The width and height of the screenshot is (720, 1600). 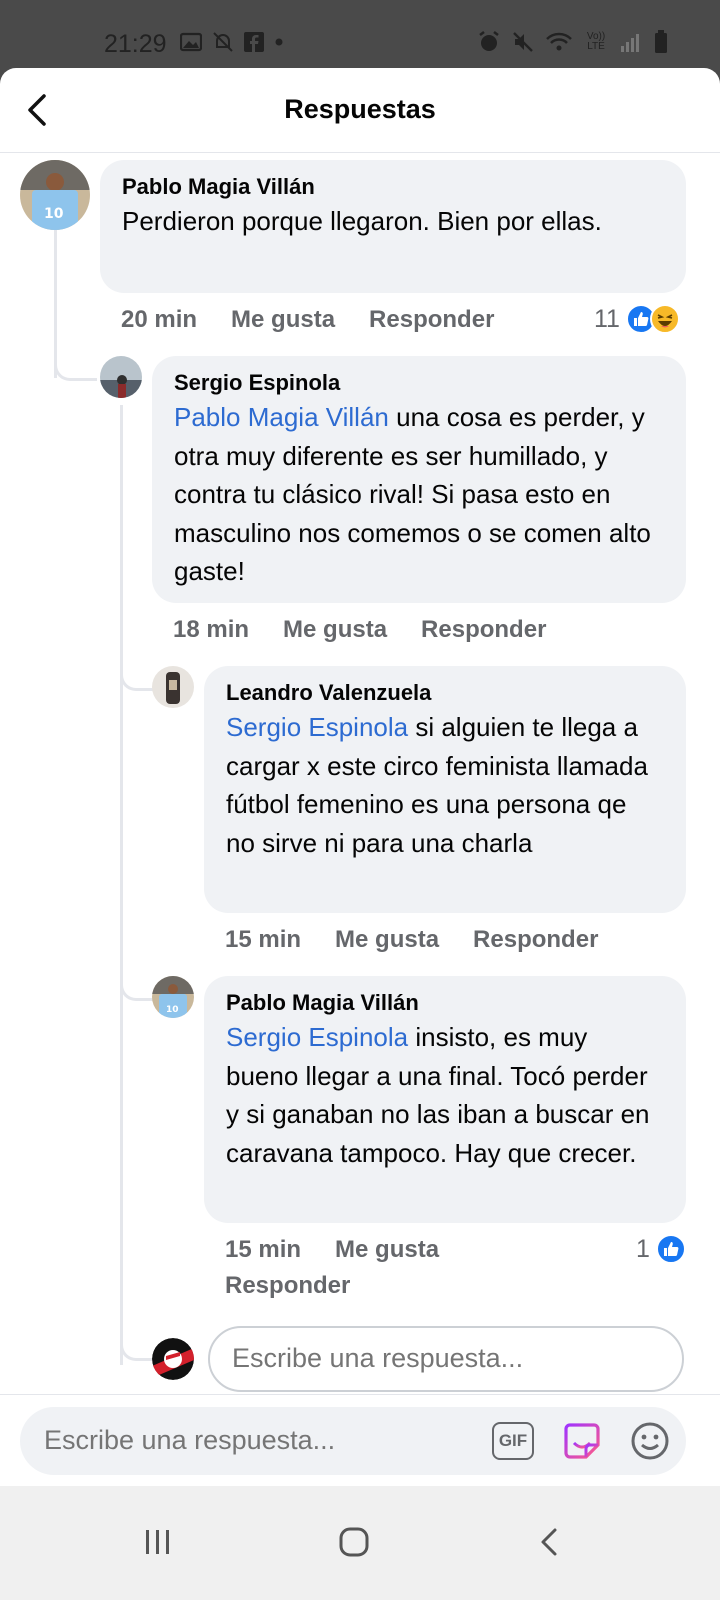 What do you see at coordinates (582, 1441) in the screenshot?
I see `sticker-icon` at bounding box center [582, 1441].